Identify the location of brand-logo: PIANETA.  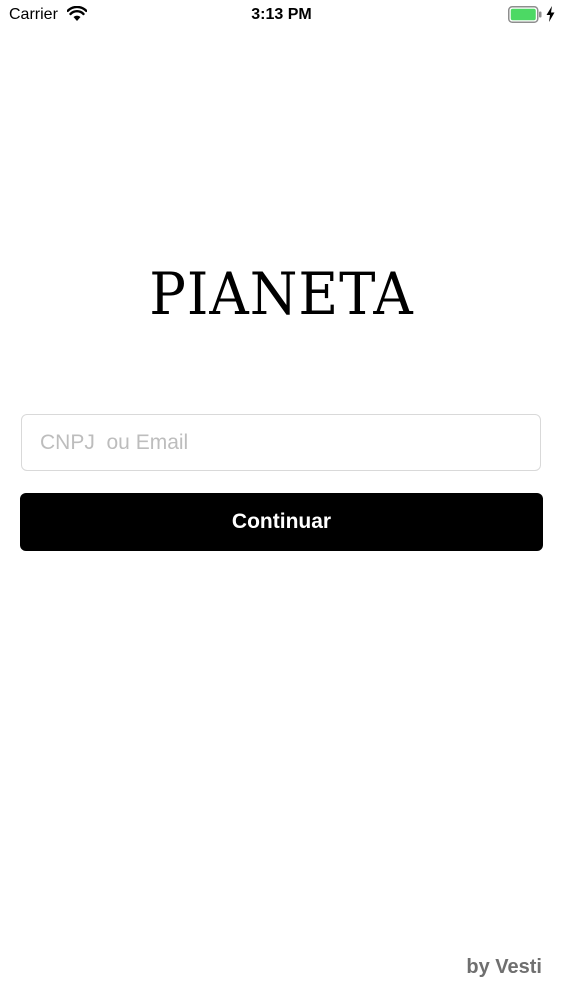
(281, 294).